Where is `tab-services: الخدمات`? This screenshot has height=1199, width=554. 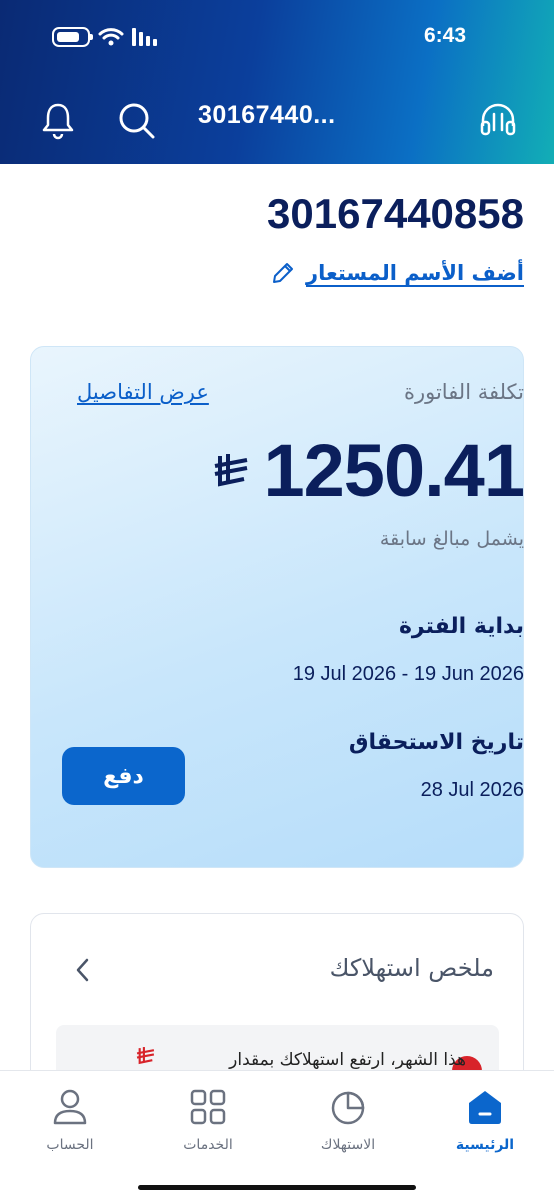
tab-services: الخدمات is located at coordinates (208, 1126).